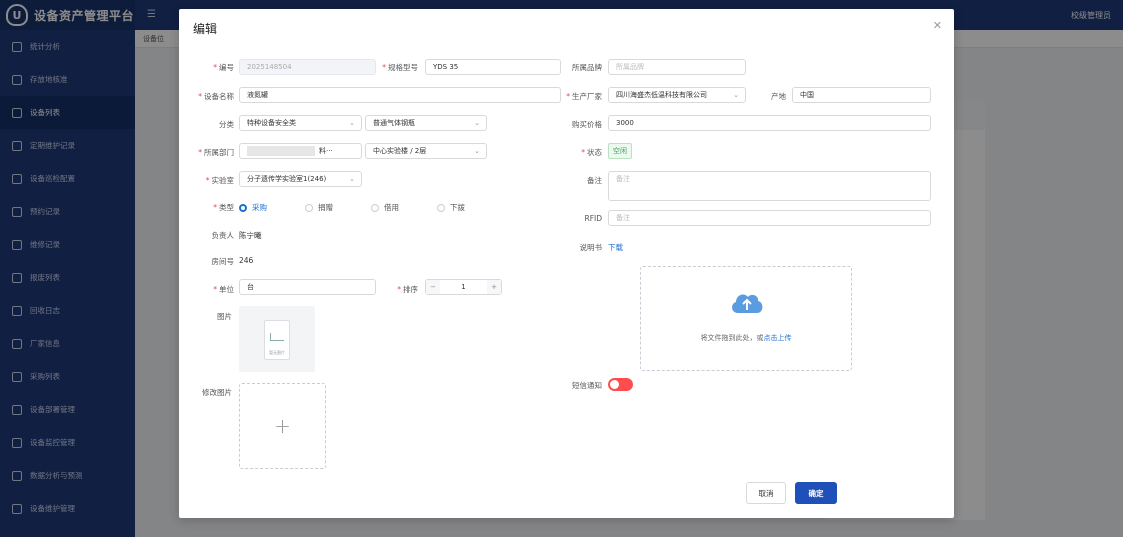 The width and height of the screenshot is (1123, 537). I want to click on origin-field: 中国, so click(861, 95).